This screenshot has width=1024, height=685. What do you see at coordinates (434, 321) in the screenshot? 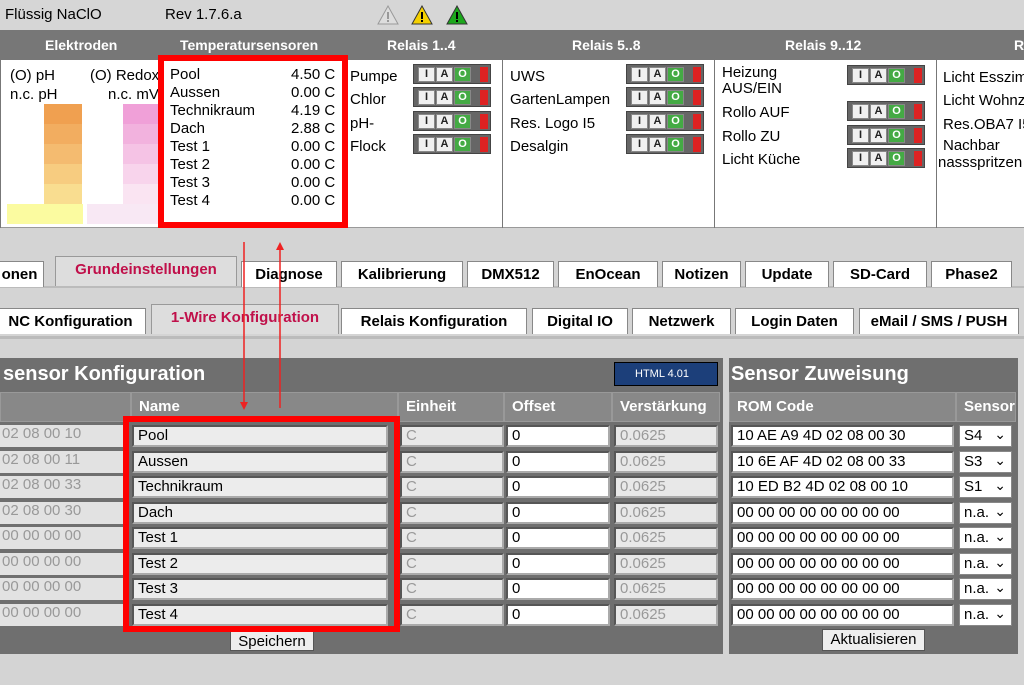
I see `sub-tab: Relais Konfiguration` at bounding box center [434, 321].